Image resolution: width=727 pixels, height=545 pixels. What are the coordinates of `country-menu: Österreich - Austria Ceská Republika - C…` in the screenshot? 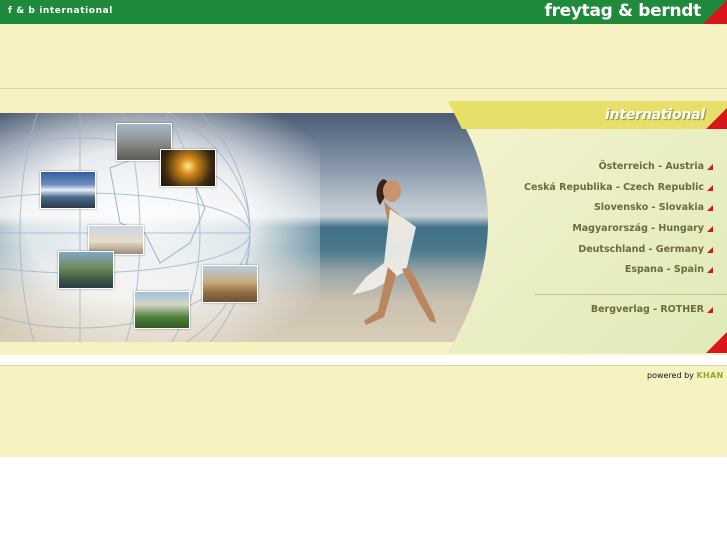 It's located at (618, 219).